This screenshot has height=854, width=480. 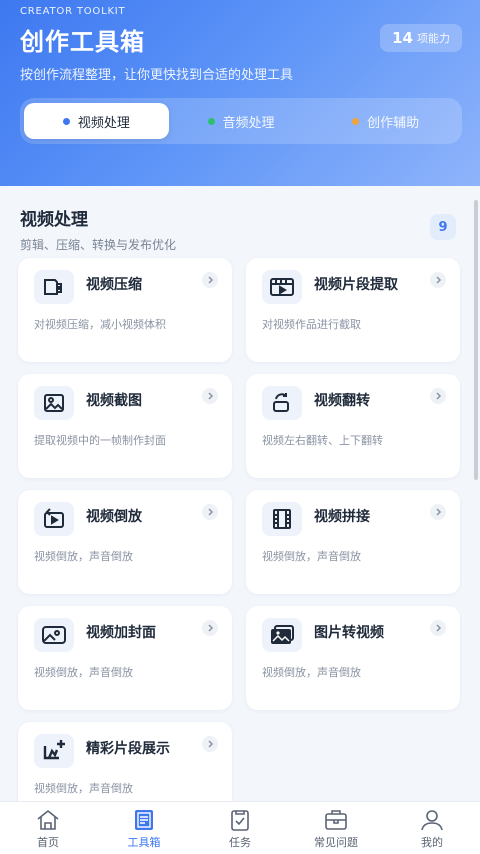 What do you see at coordinates (48, 819) in the screenshot?
I see `home-icon` at bounding box center [48, 819].